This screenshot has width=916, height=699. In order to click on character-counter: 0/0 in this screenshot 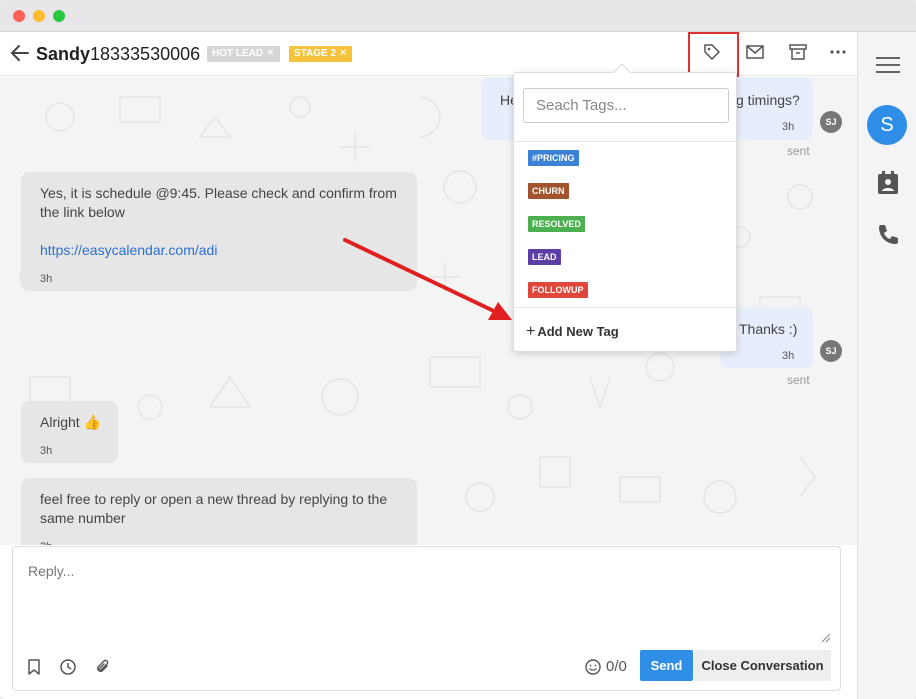, I will do `click(616, 666)`.